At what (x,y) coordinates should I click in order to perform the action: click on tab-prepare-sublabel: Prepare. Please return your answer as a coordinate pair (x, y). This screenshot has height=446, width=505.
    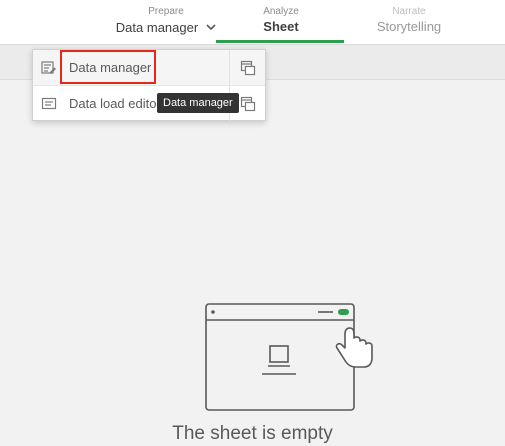
    Looking at the image, I should click on (166, 11).